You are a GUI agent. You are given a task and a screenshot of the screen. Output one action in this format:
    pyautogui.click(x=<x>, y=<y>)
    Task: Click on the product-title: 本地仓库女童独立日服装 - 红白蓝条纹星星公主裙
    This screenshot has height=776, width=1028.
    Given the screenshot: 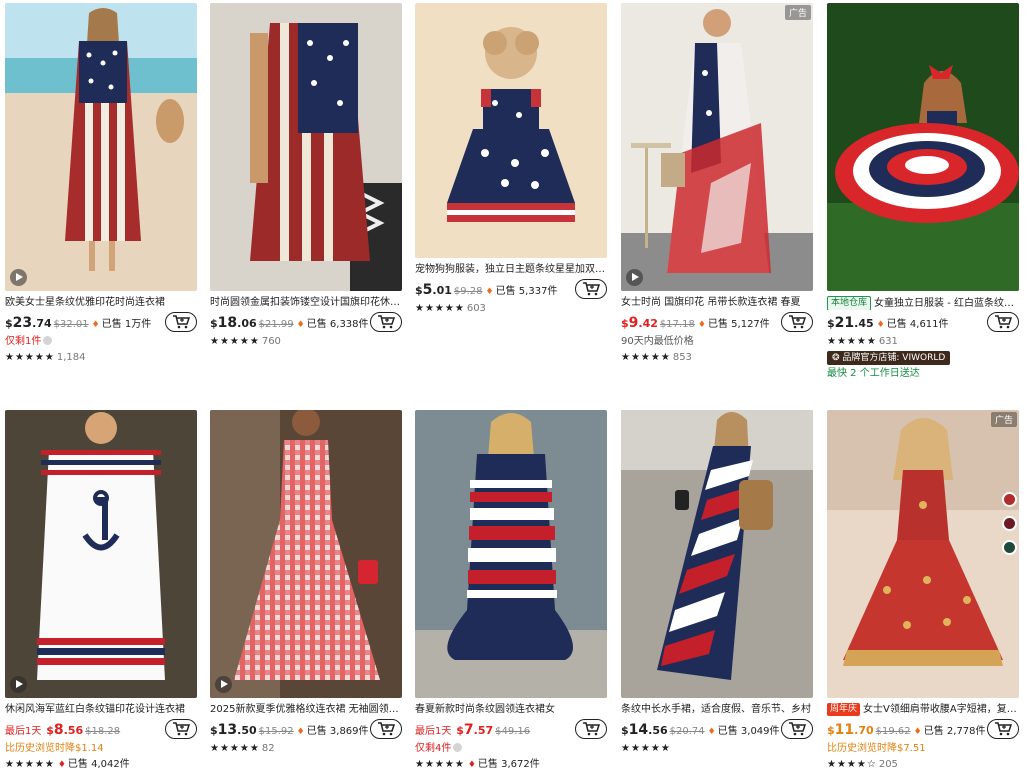 What is the action you would take?
    pyautogui.click(x=923, y=303)
    